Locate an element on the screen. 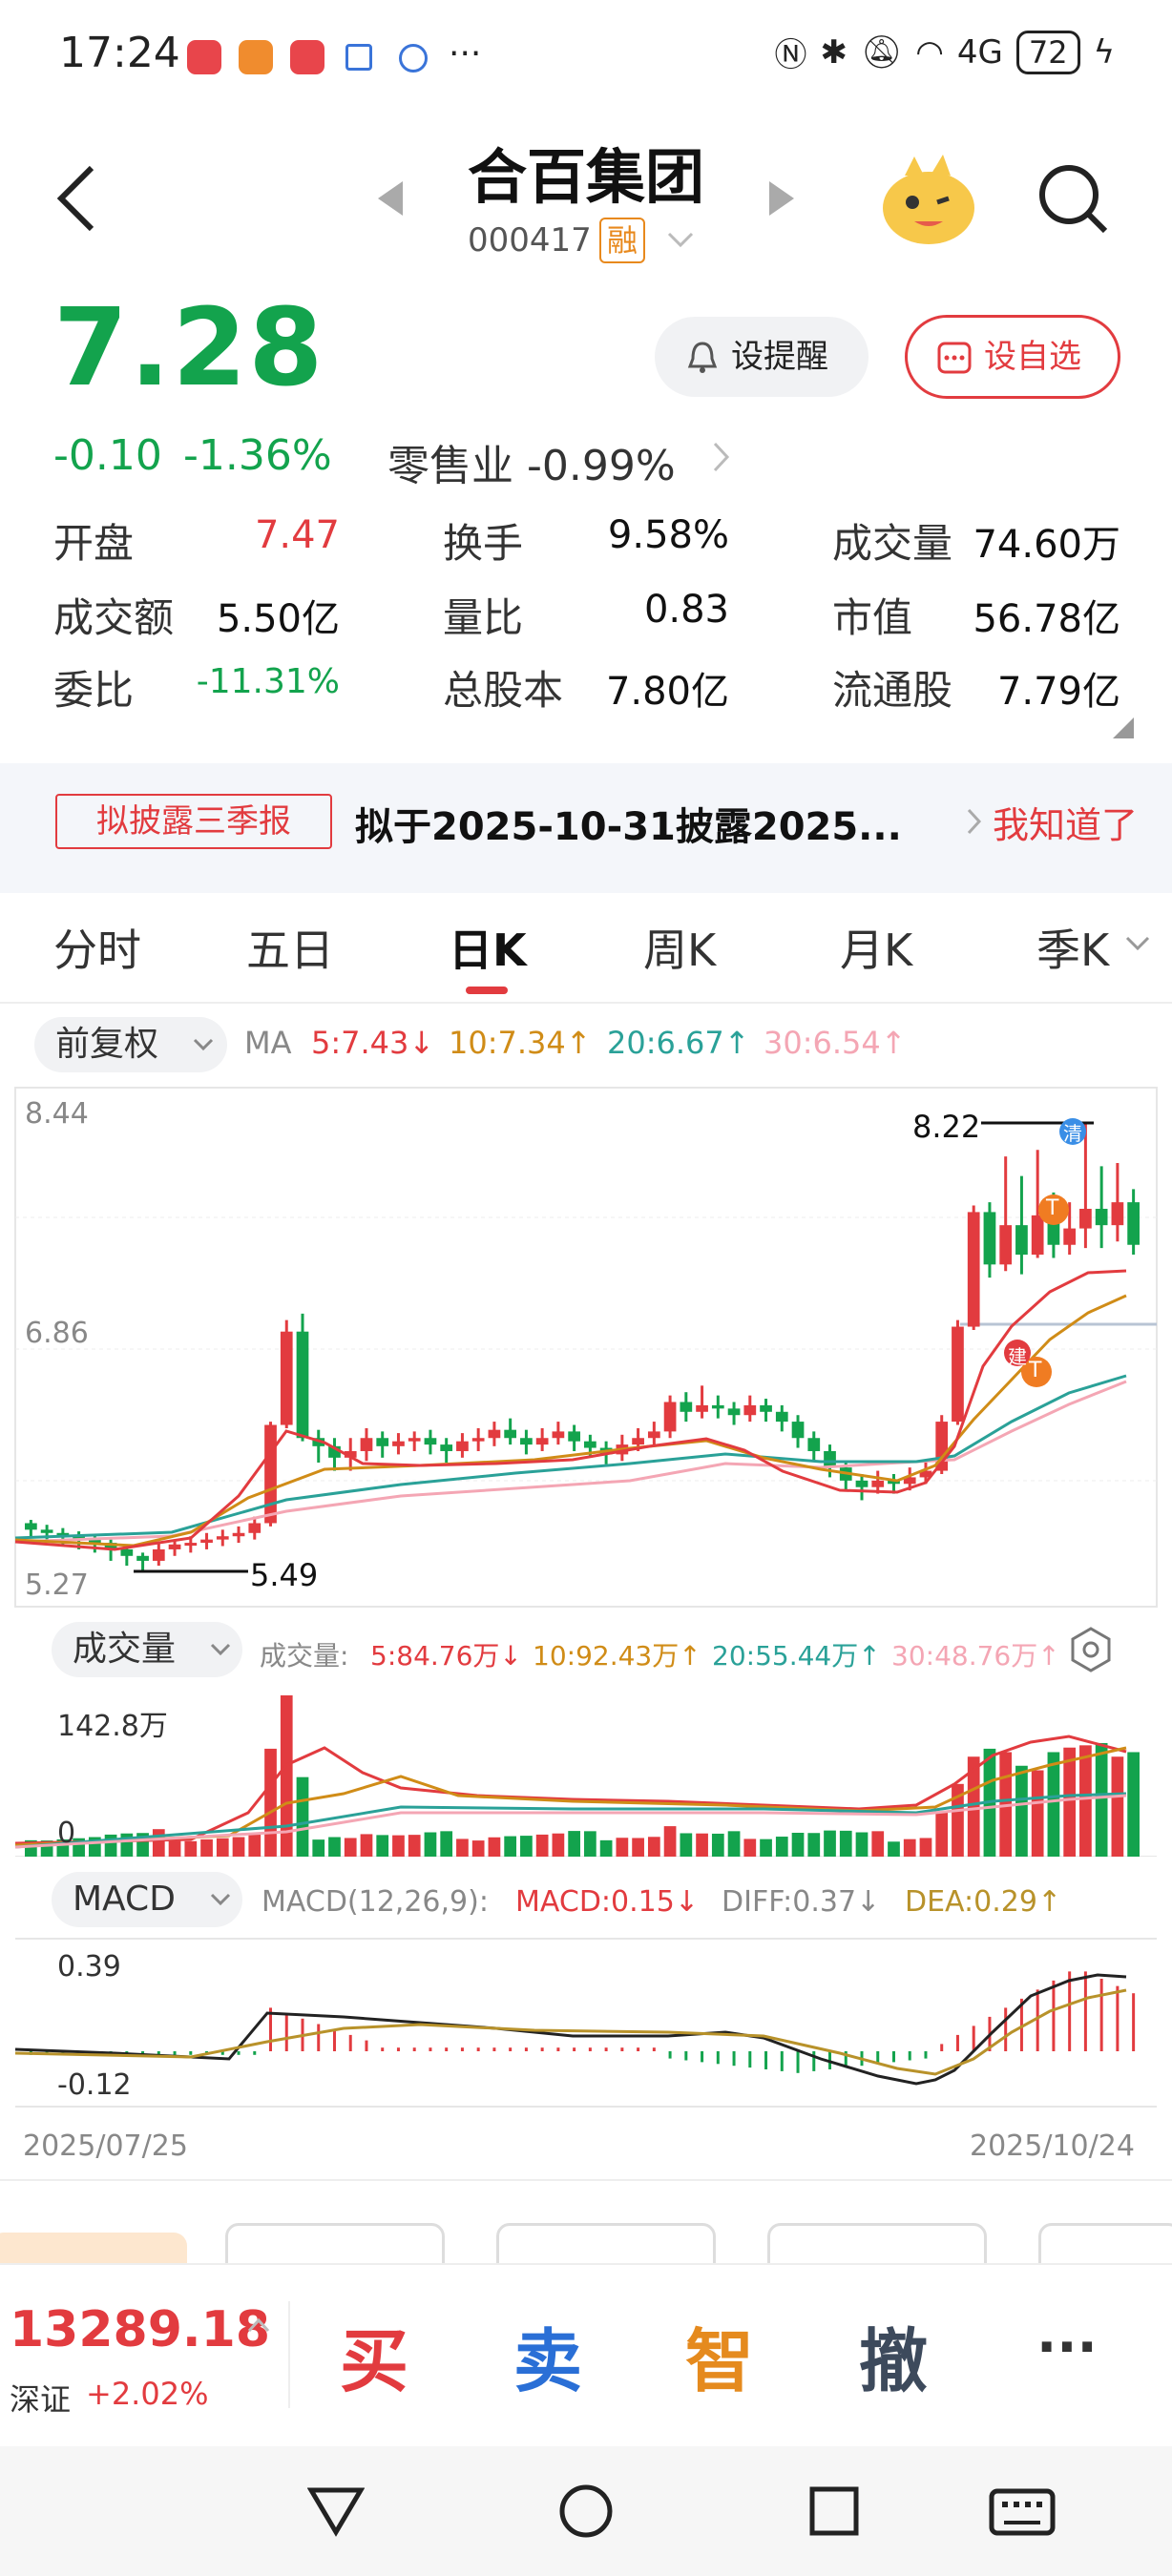  settings-icon is located at coordinates (1091, 1649).